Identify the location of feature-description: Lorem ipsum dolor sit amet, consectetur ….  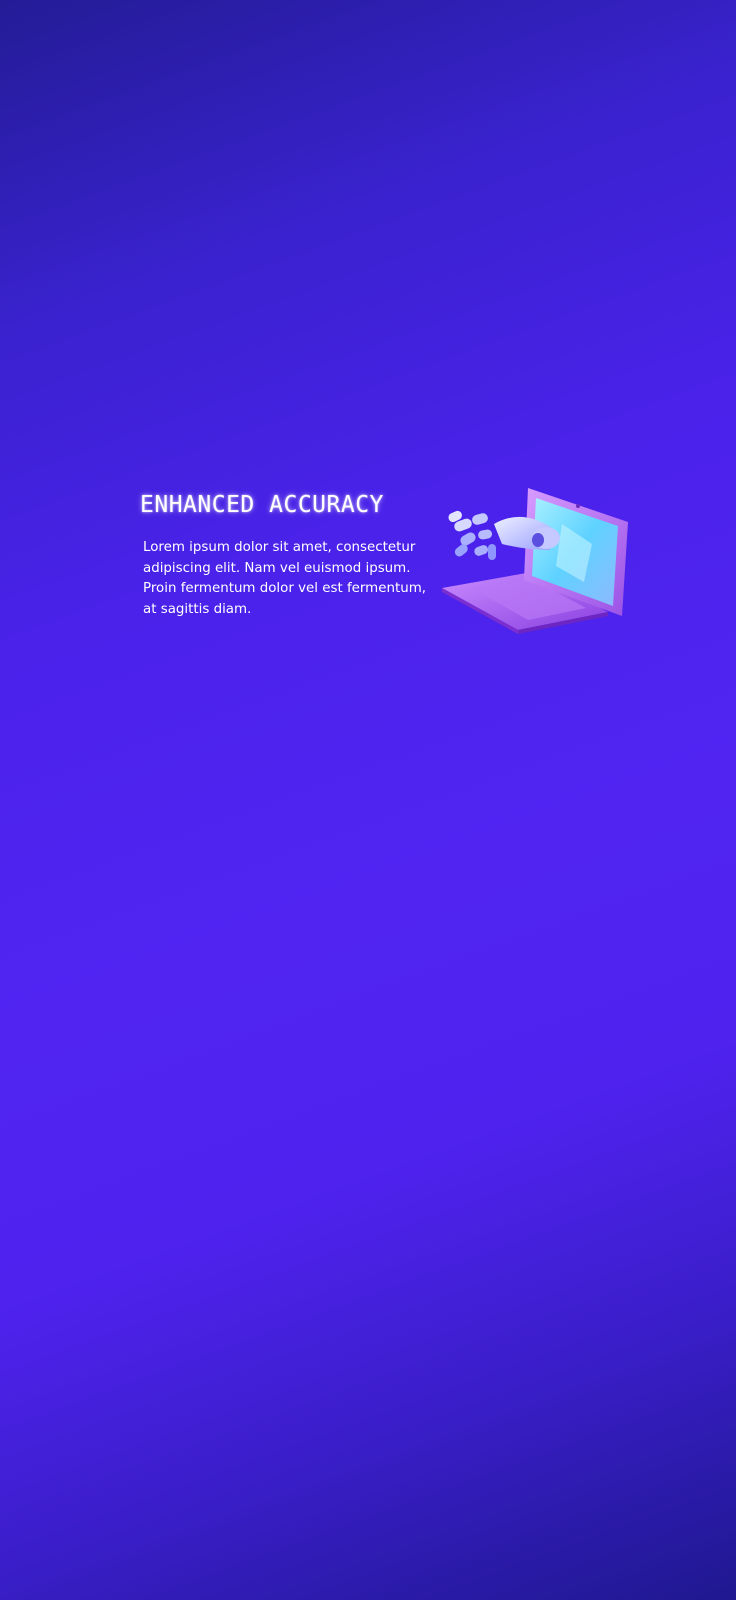
(284, 578).